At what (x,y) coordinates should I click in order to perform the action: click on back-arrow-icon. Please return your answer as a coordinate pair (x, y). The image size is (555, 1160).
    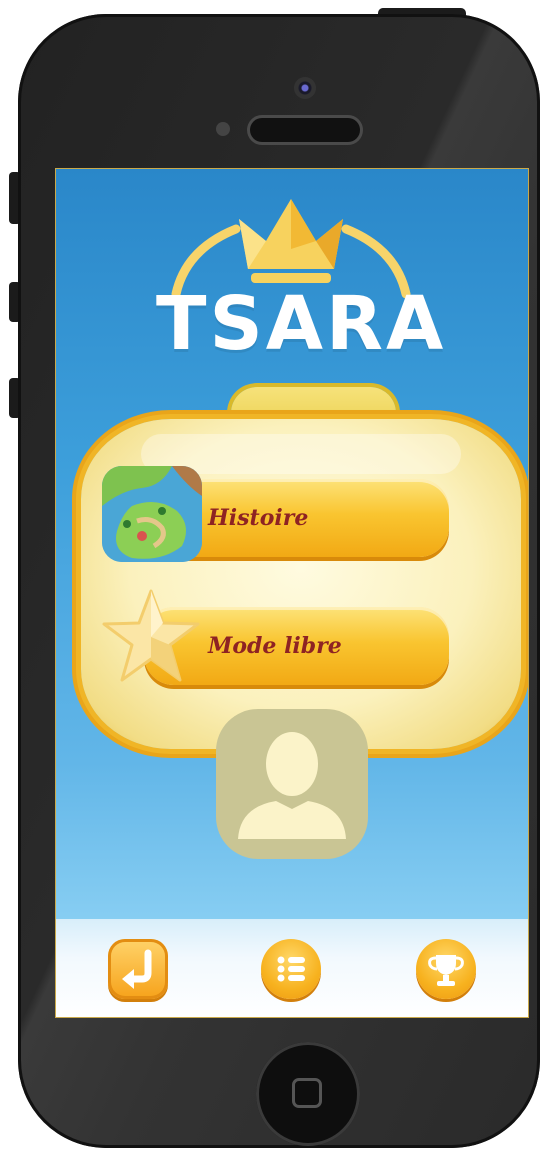
    Looking at the image, I should click on (137, 969).